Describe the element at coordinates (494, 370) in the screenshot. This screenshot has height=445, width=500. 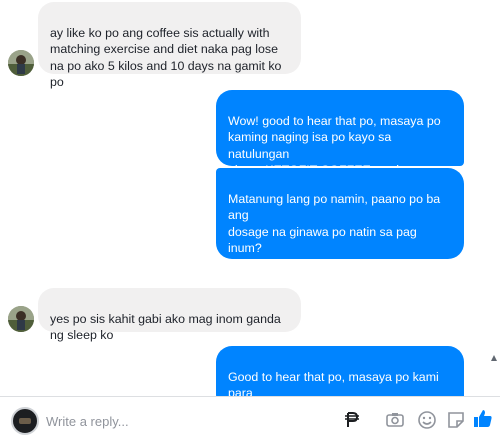
I see `scrollbar-arrow` at that location.